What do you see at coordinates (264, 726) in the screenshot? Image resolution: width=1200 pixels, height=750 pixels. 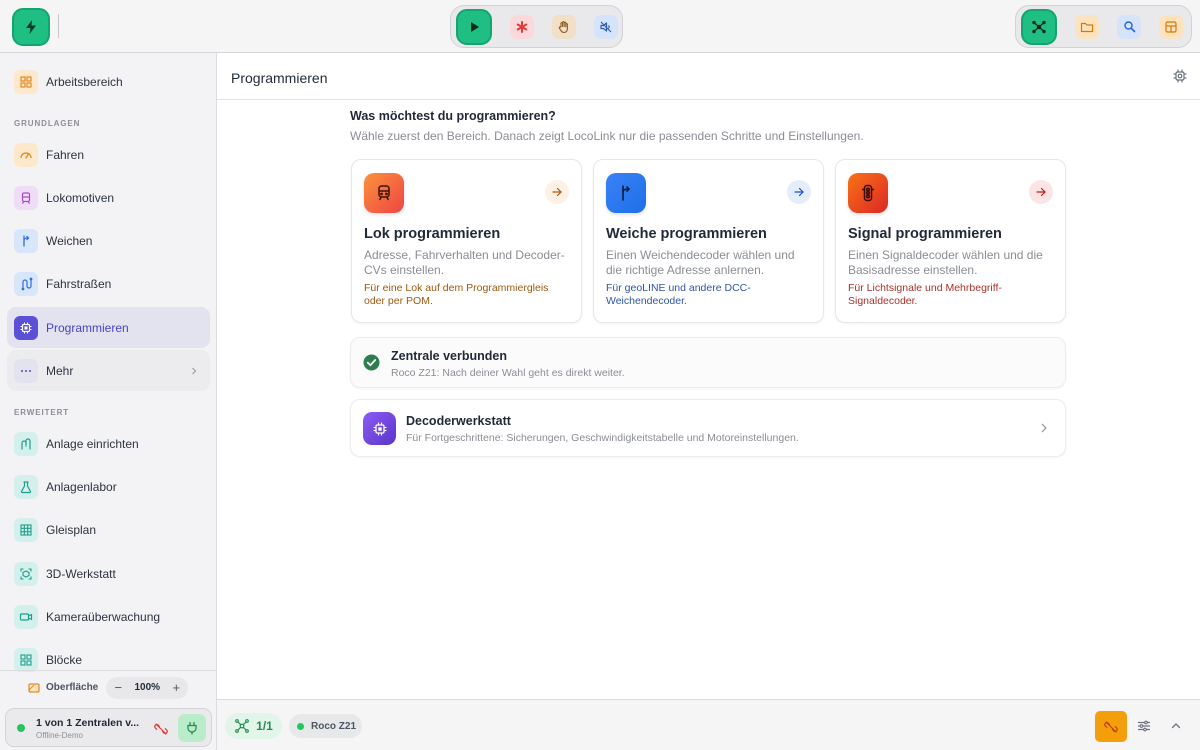 I see `network-count: 1/1` at bounding box center [264, 726].